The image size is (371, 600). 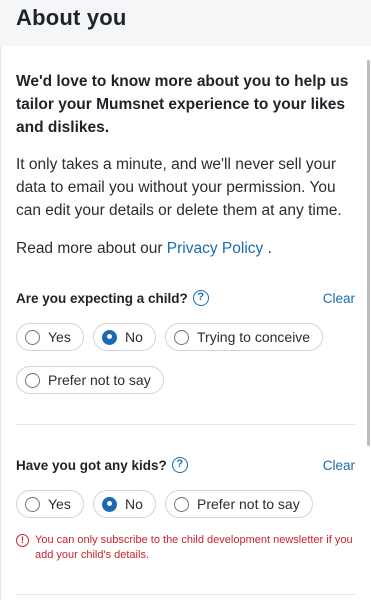 What do you see at coordinates (124, 504) in the screenshot?
I see `option-kids-no: No` at bounding box center [124, 504].